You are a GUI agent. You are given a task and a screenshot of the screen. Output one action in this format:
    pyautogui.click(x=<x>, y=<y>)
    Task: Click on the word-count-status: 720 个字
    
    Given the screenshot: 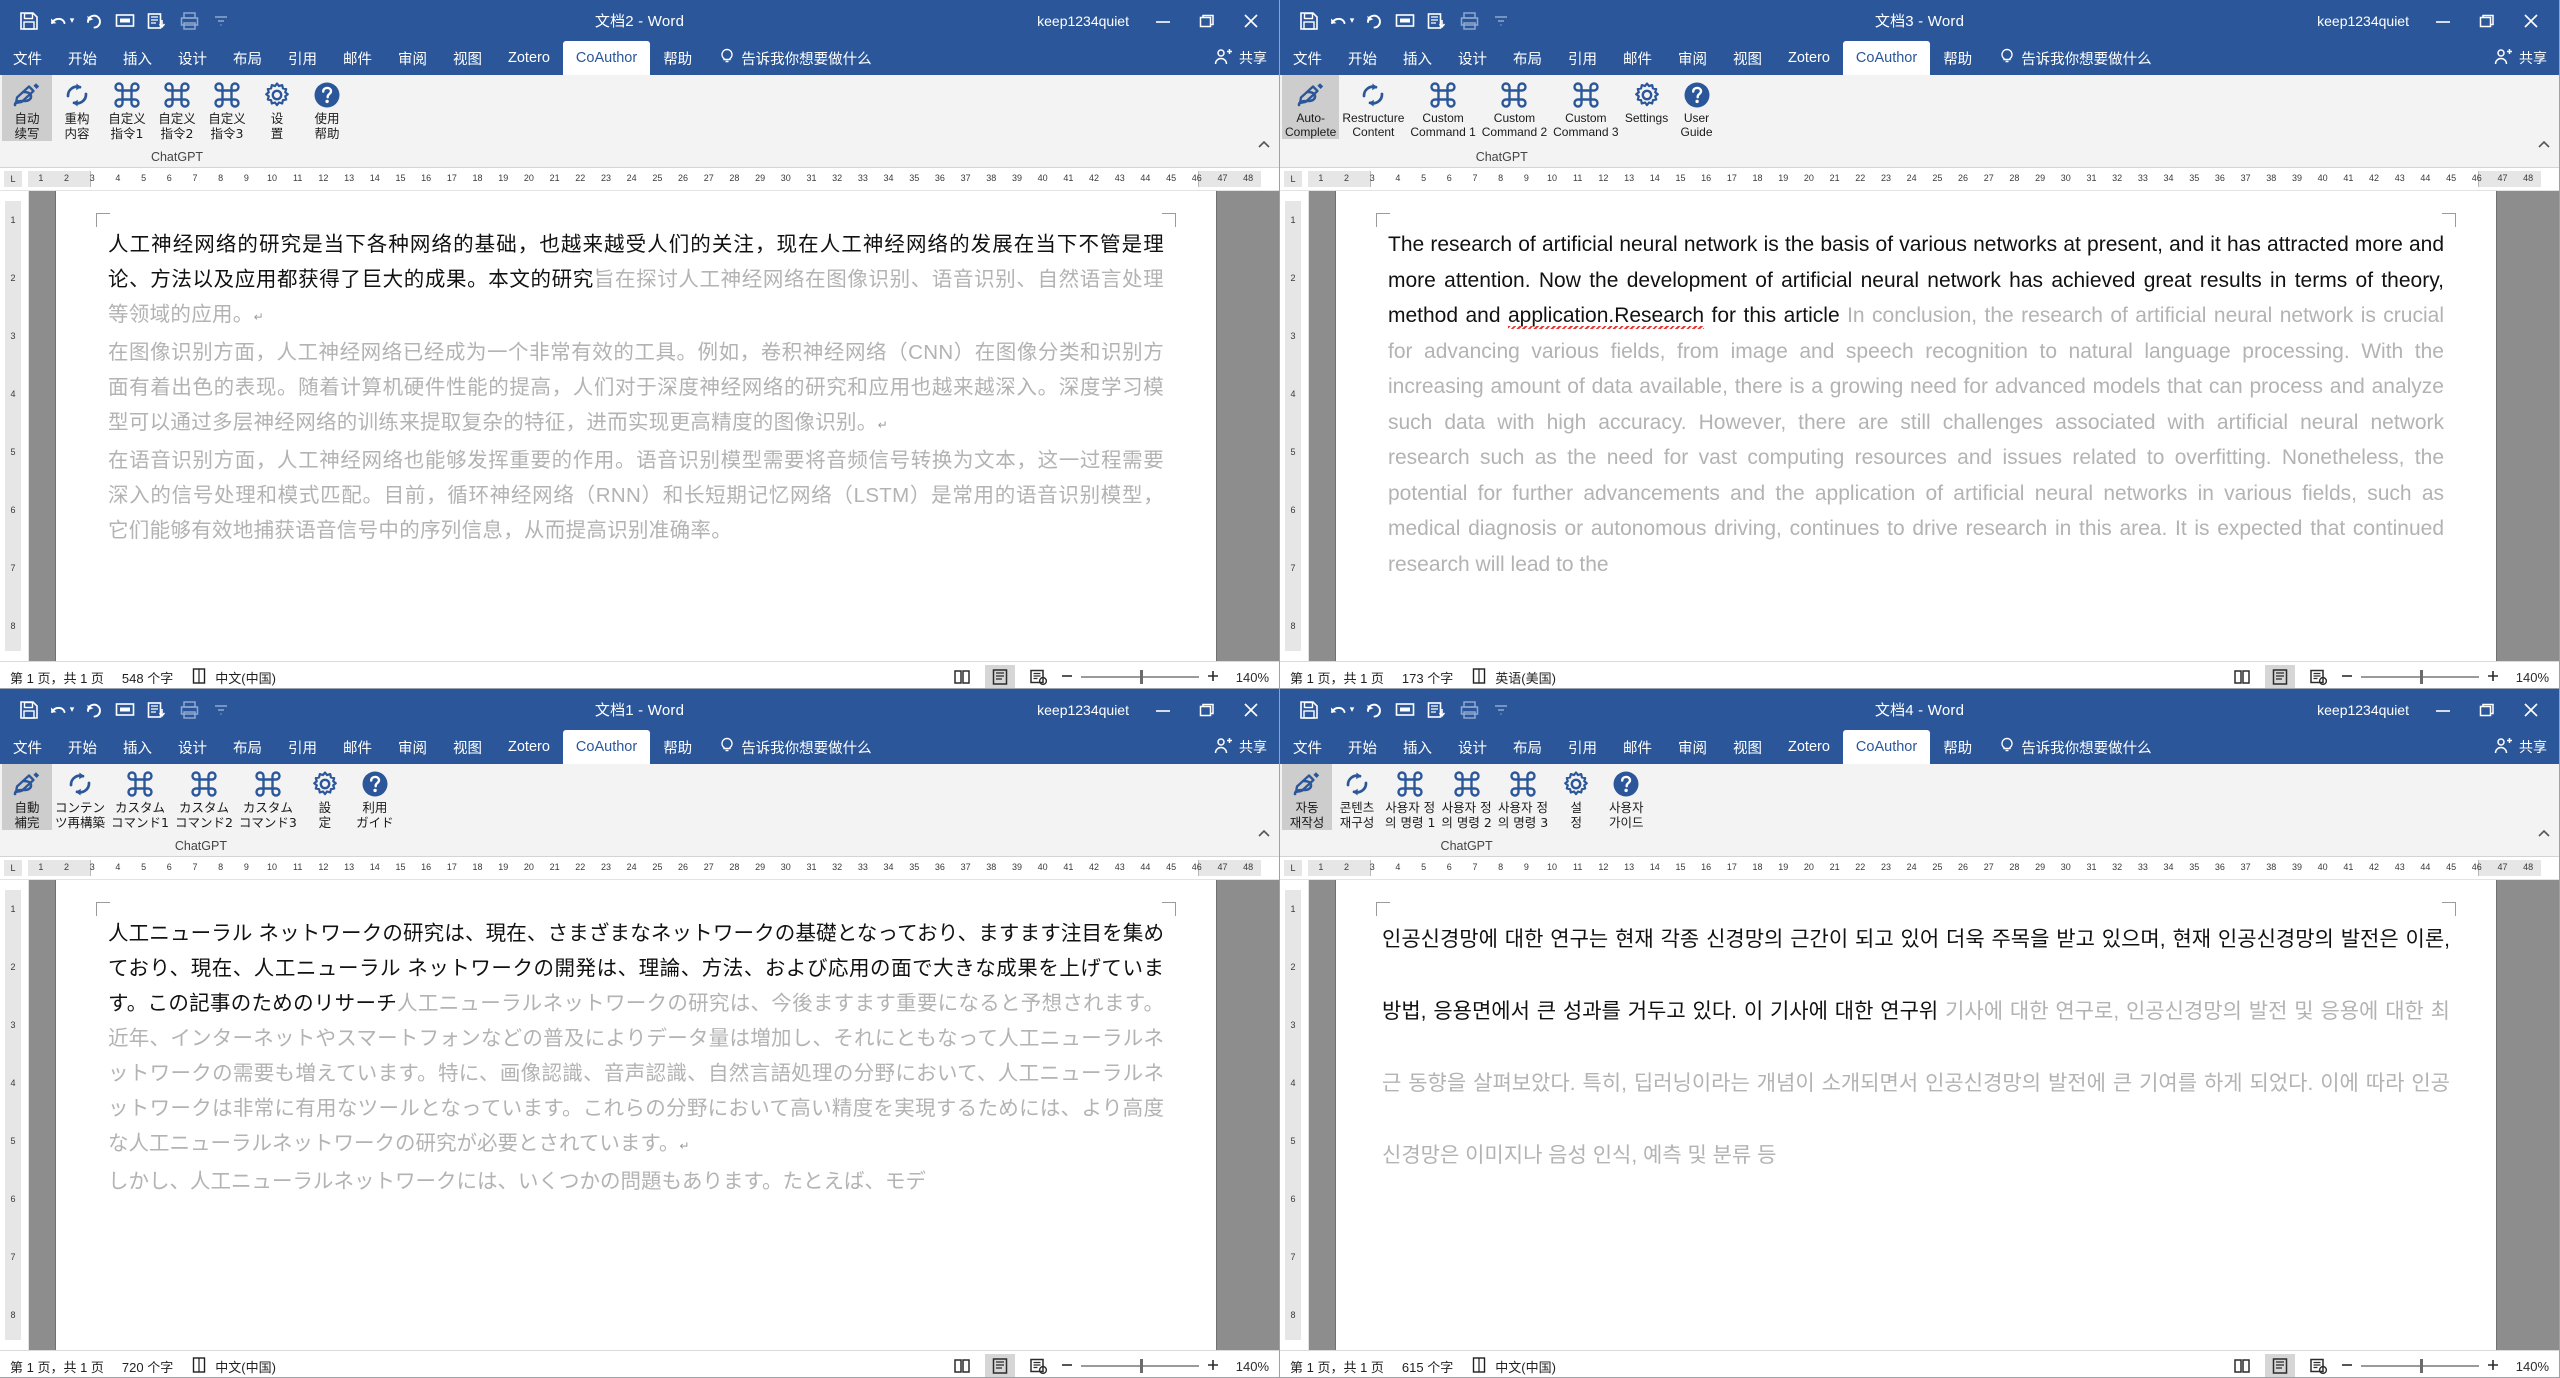 What is the action you would take?
    pyautogui.click(x=147, y=1366)
    